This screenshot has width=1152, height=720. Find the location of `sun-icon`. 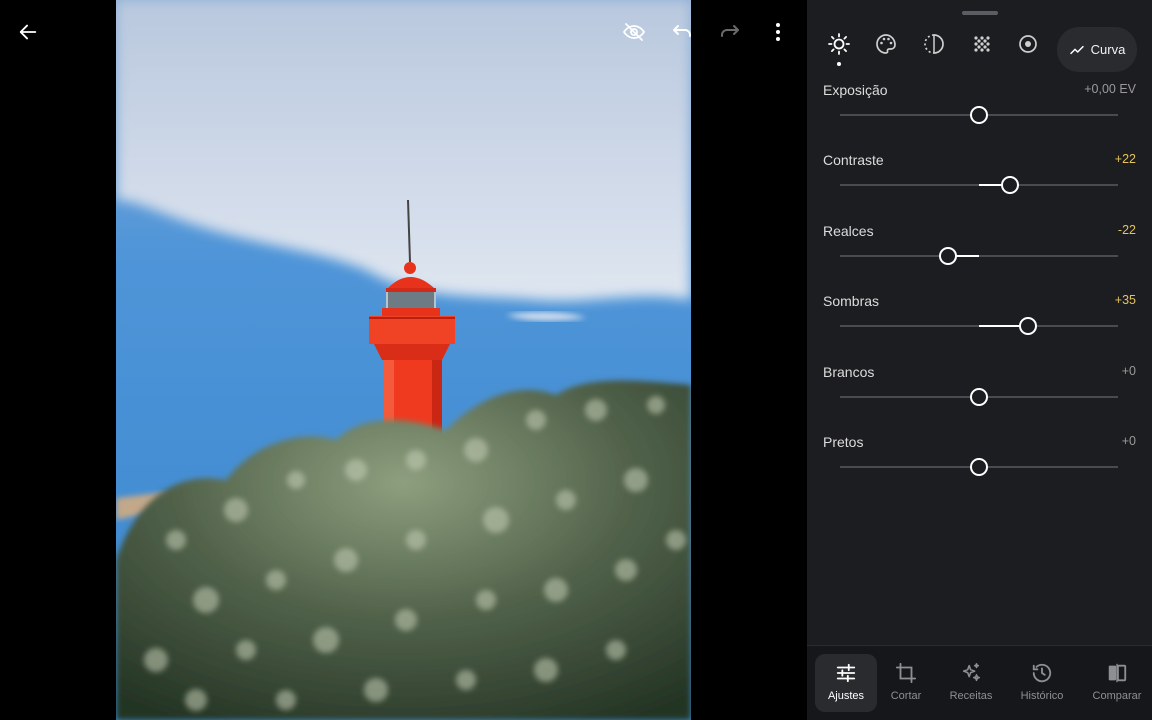

sun-icon is located at coordinates (839, 44).